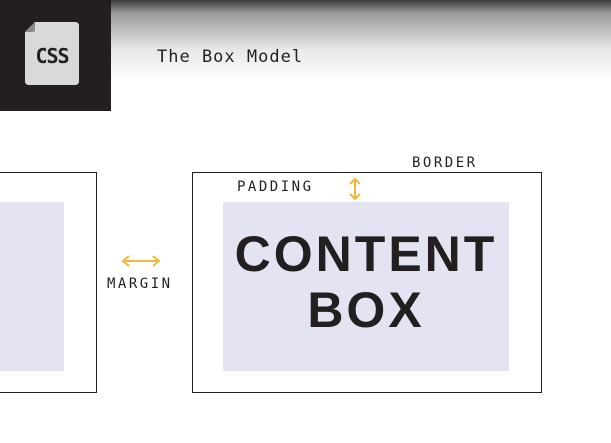 This screenshot has height=443, width=611. Describe the element at coordinates (366, 310) in the screenshot. I see `content-line-2: BOX` at that location.